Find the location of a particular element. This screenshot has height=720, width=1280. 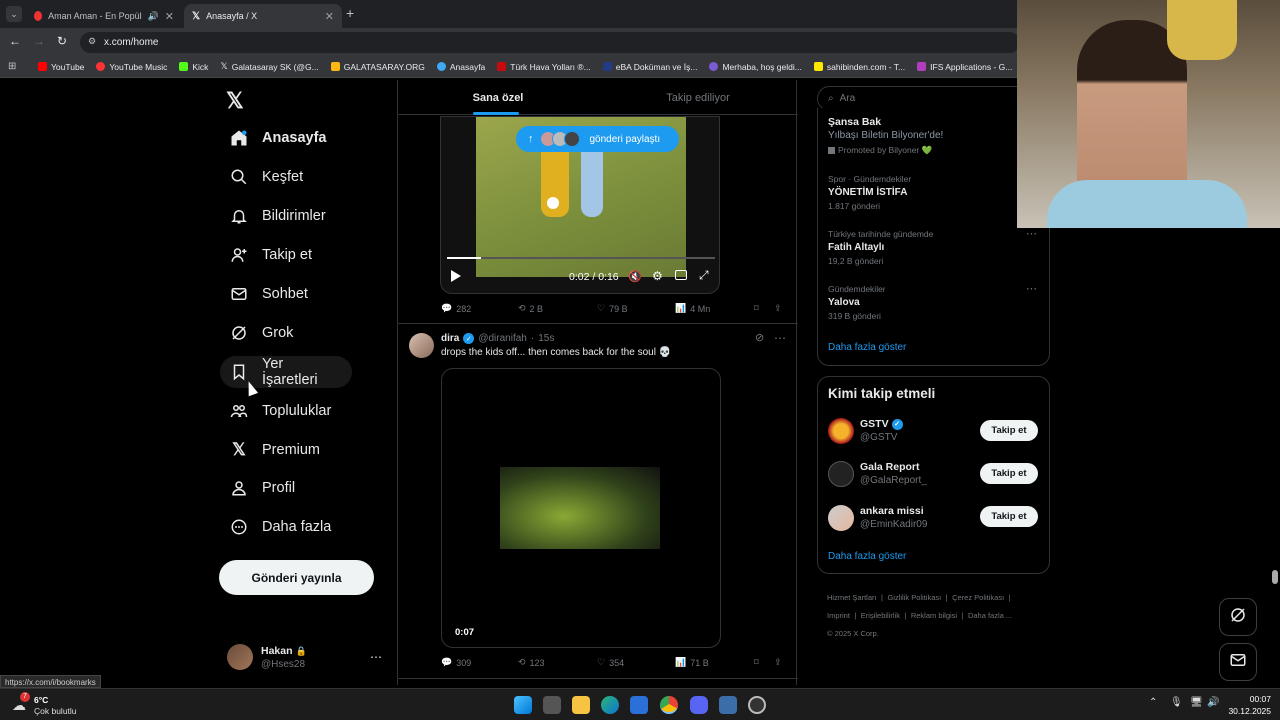

pip-icon is located at coordinates (681, 275).